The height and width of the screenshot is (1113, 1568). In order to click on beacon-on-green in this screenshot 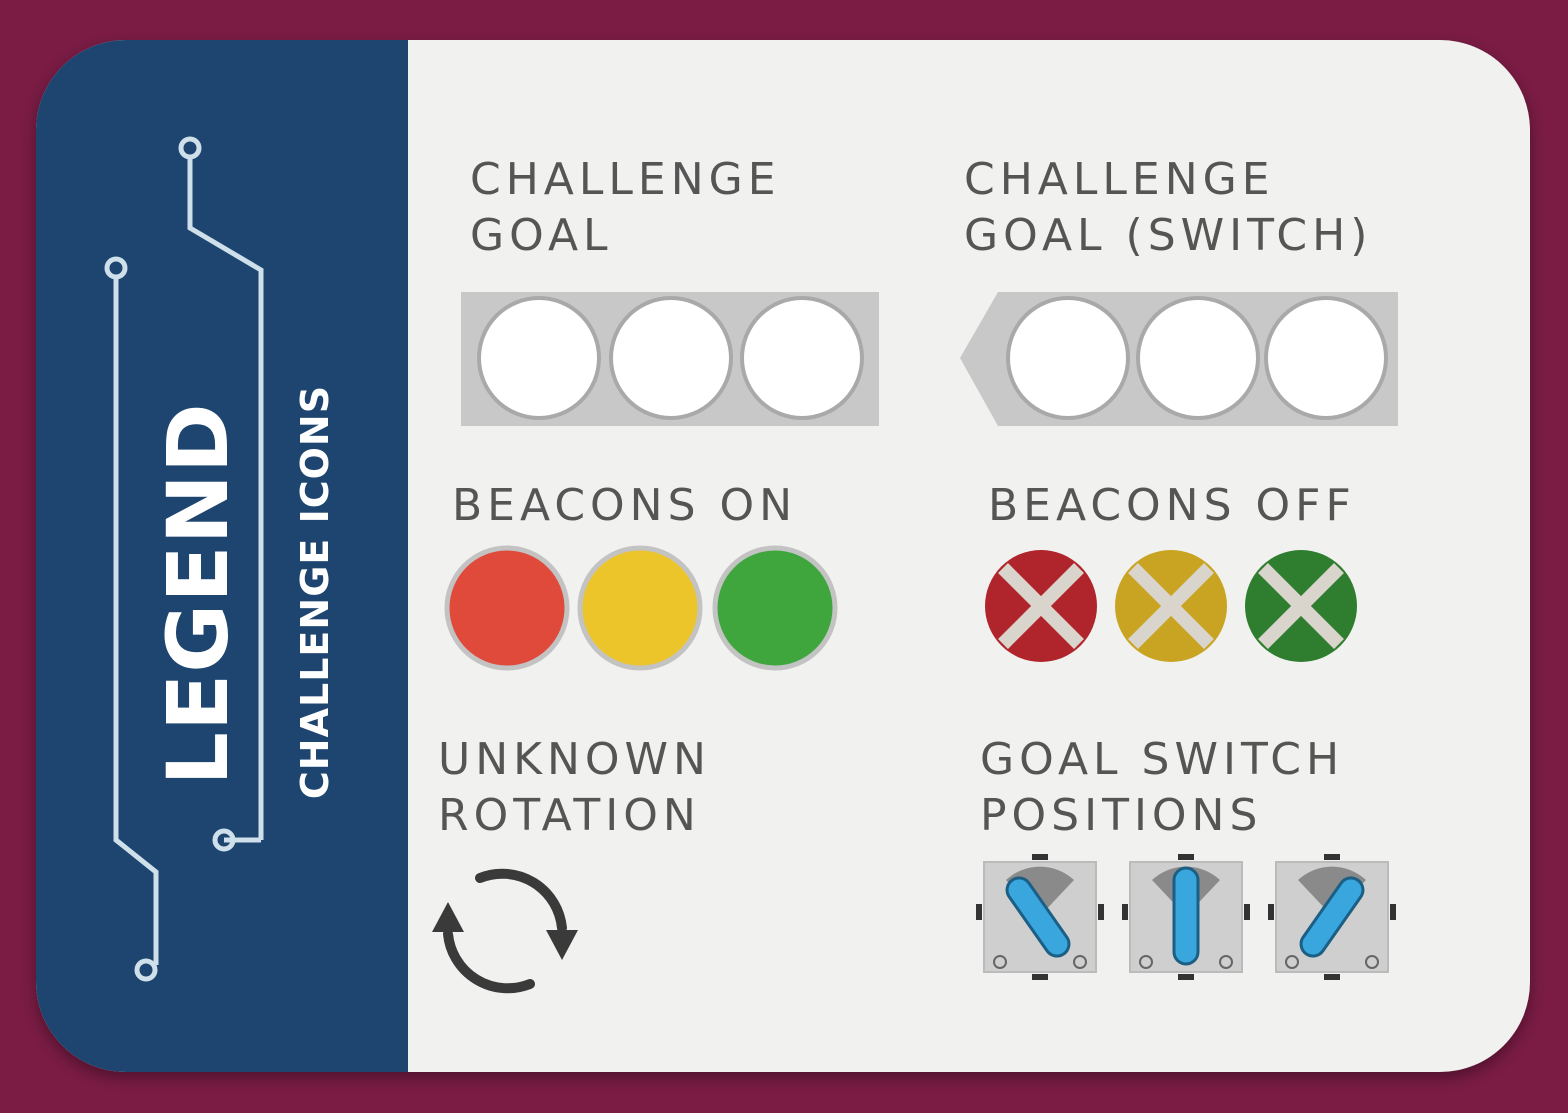, I will do `click(775, 608)`.